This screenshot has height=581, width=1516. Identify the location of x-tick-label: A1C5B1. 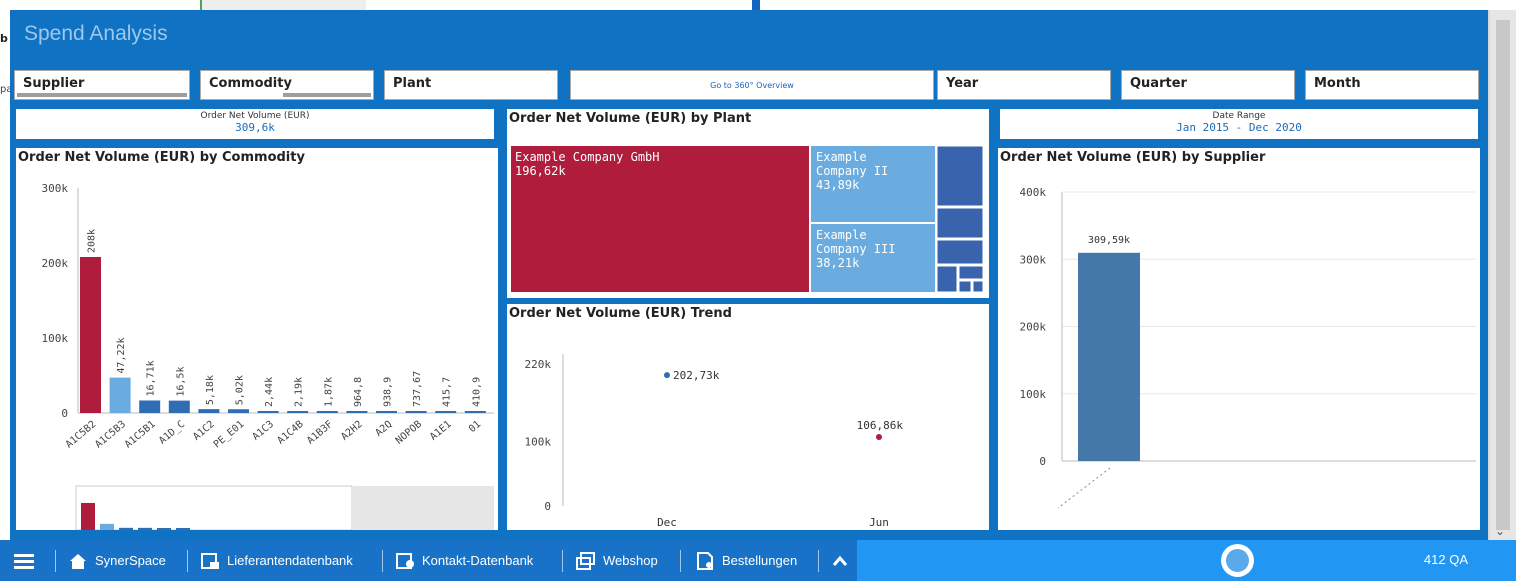
(140, 435).